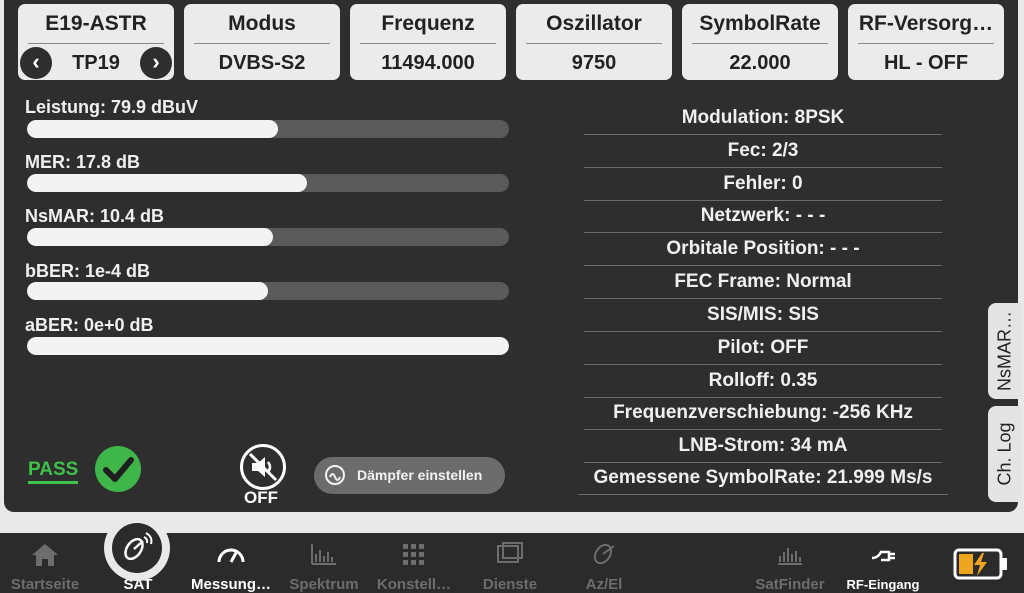 This screenshot has width=1024, height=593. What do you see at coordinates (763, 478) in the screenshot?
I see `measured-symbolrate-info: Gemessene SymbolRate: 21.999 Ms/s` at bounding box center [763, 478].